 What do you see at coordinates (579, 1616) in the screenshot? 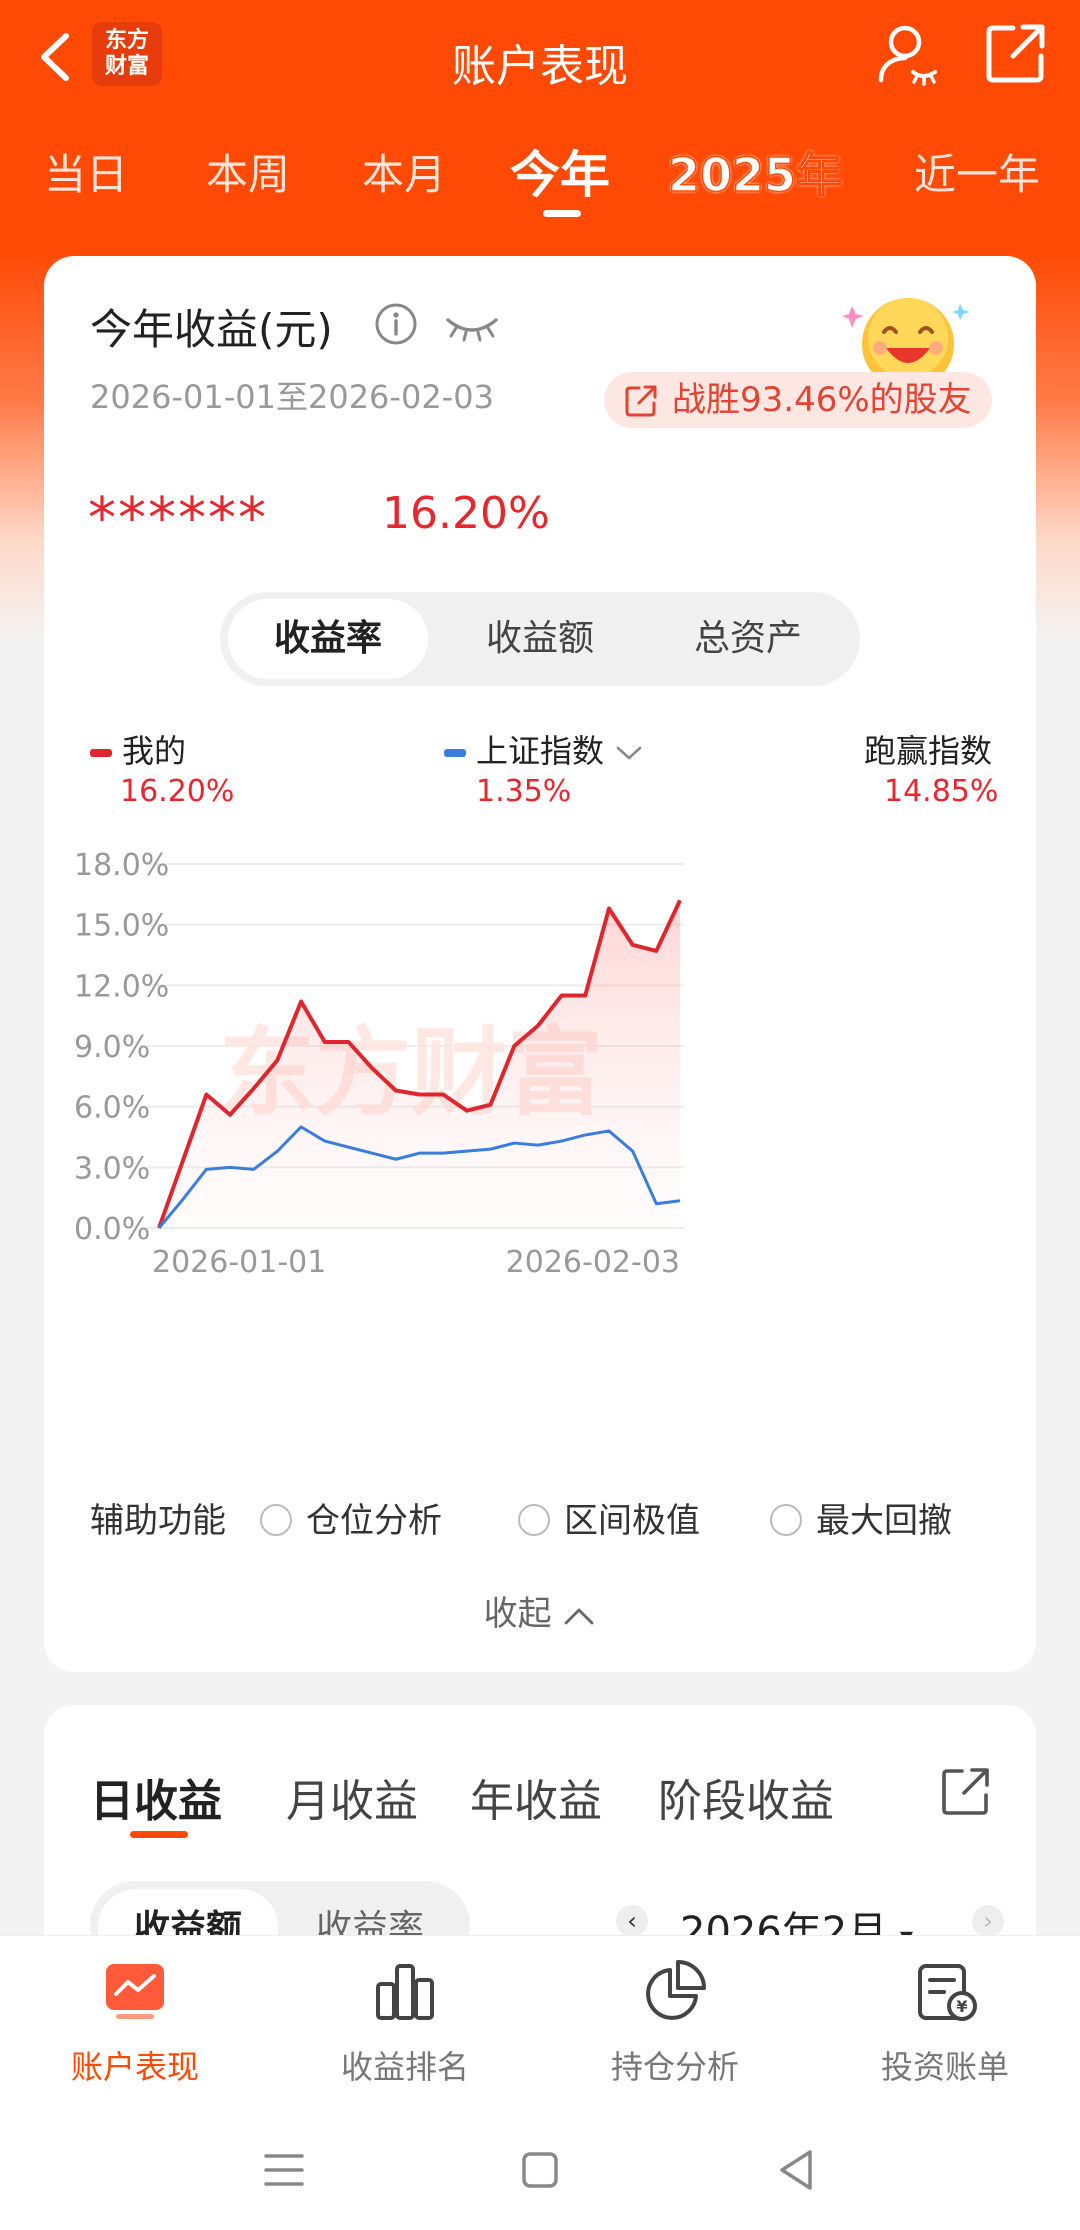
I see `chevron-up-icon` at bounding box center [579, 1616].